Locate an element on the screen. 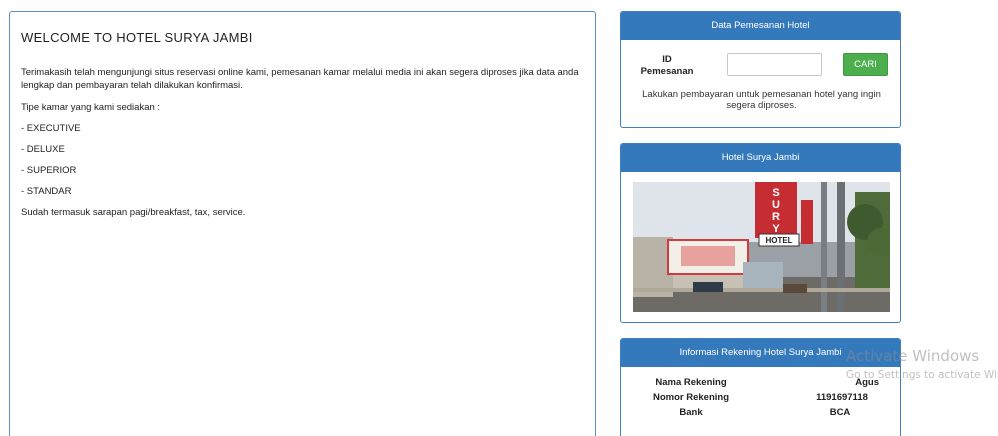 Image resolution: width=998 pixels, height=436 pixels. booking-panel-header: Data Pemesanan Hotel is located at coordinates (760, 26).